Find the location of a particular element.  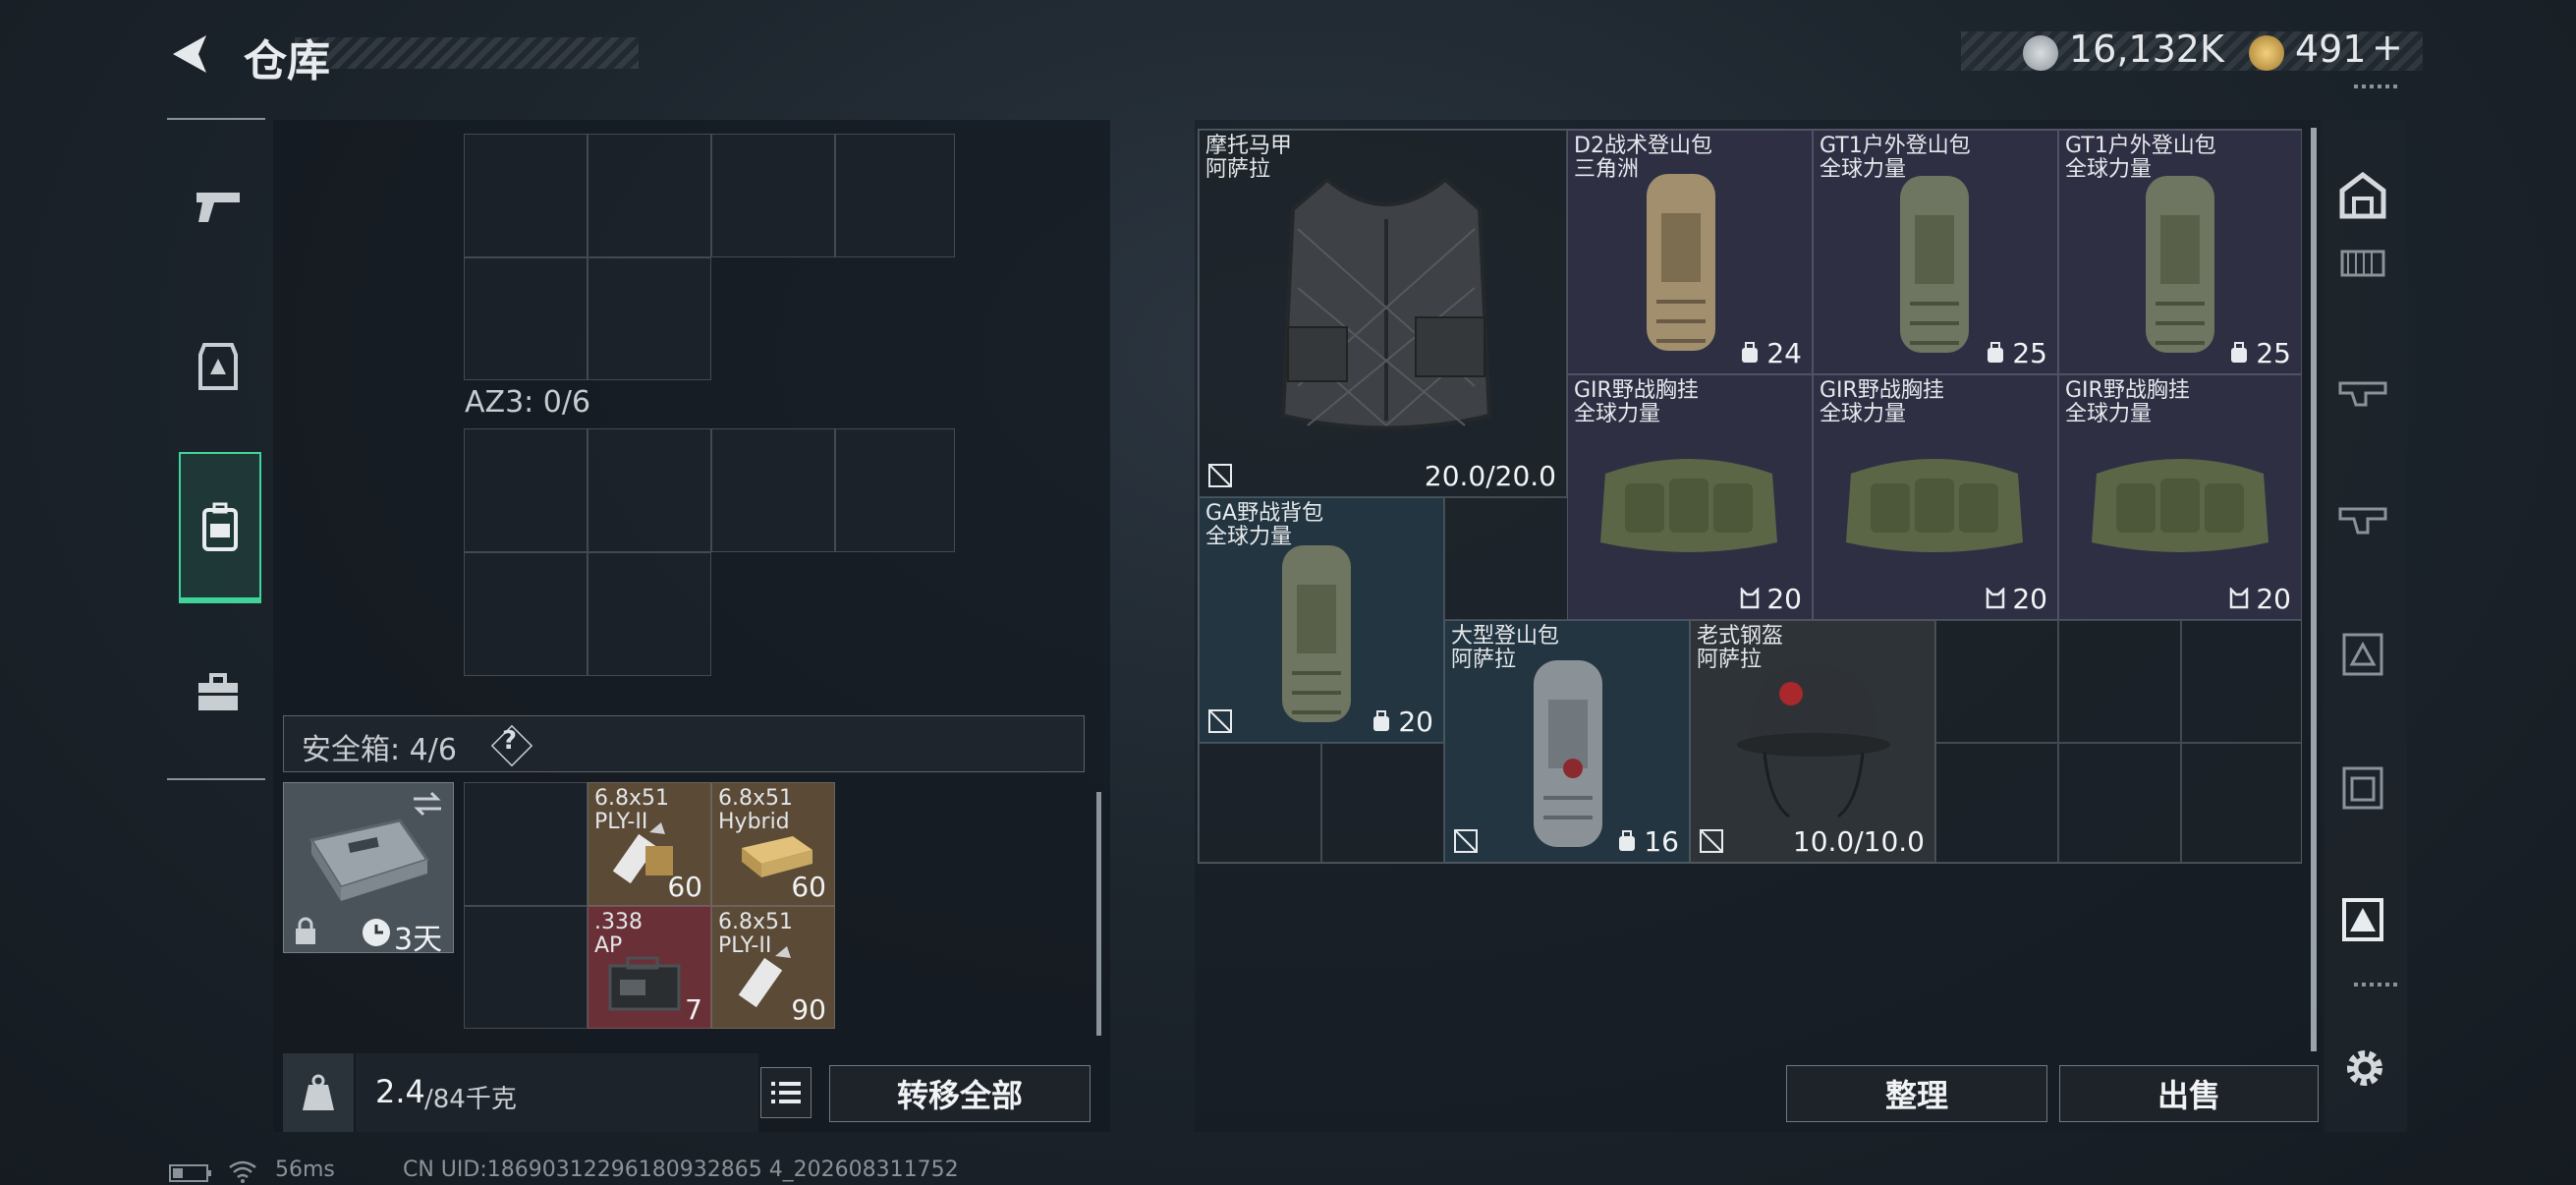

swap-icon is located at coordinates (427, 804).